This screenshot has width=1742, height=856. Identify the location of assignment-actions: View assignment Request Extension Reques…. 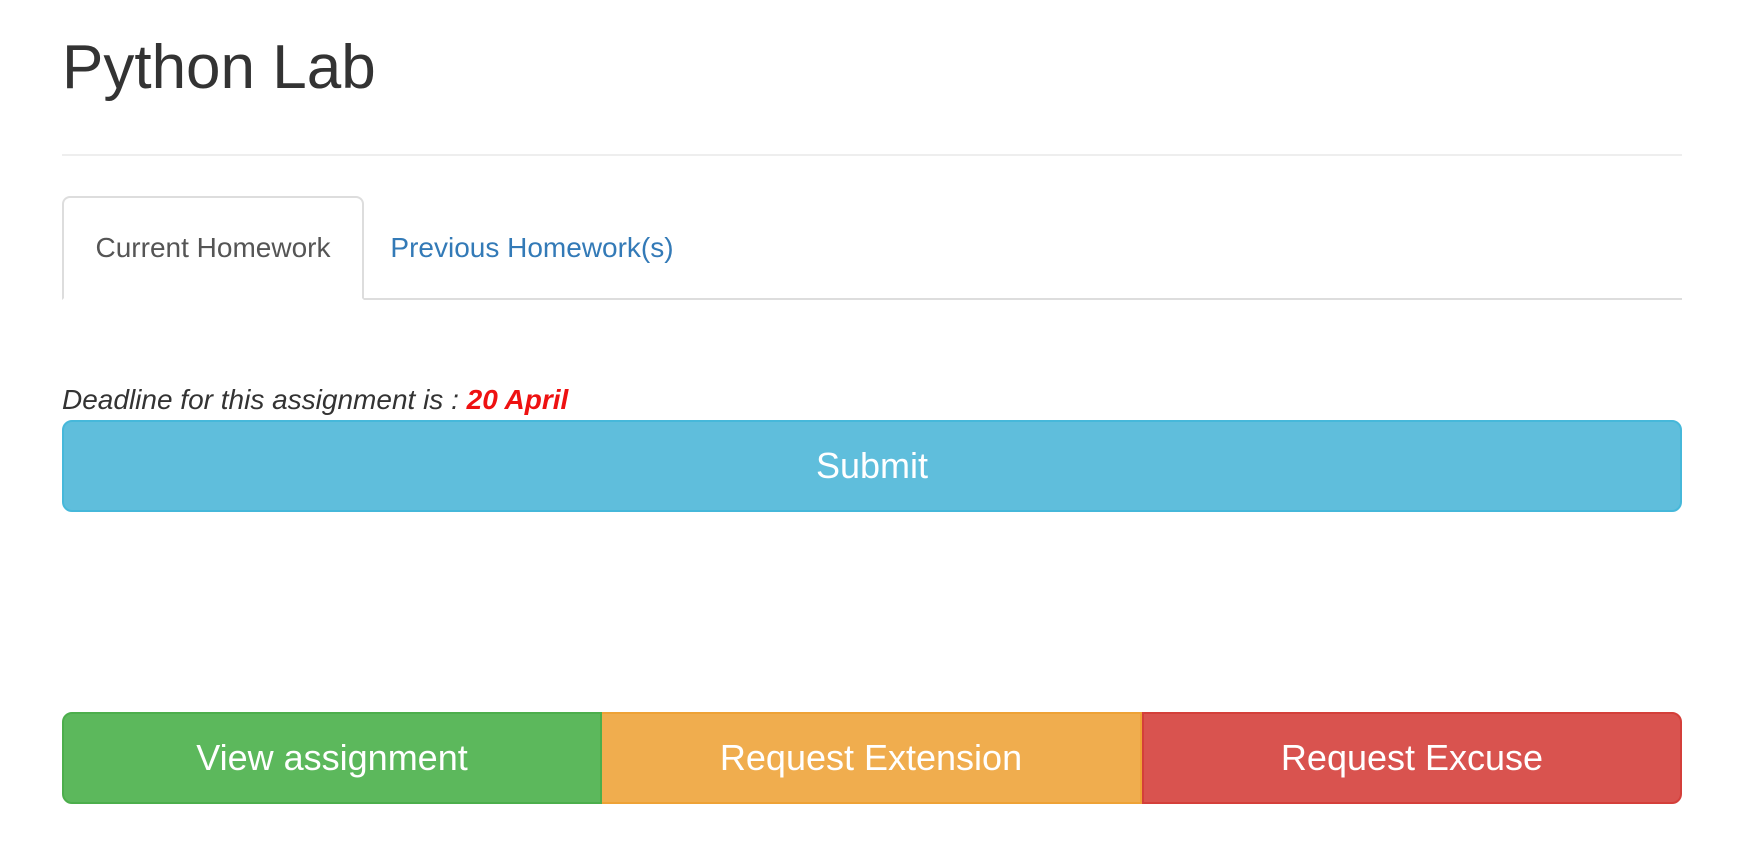
(872, 758).